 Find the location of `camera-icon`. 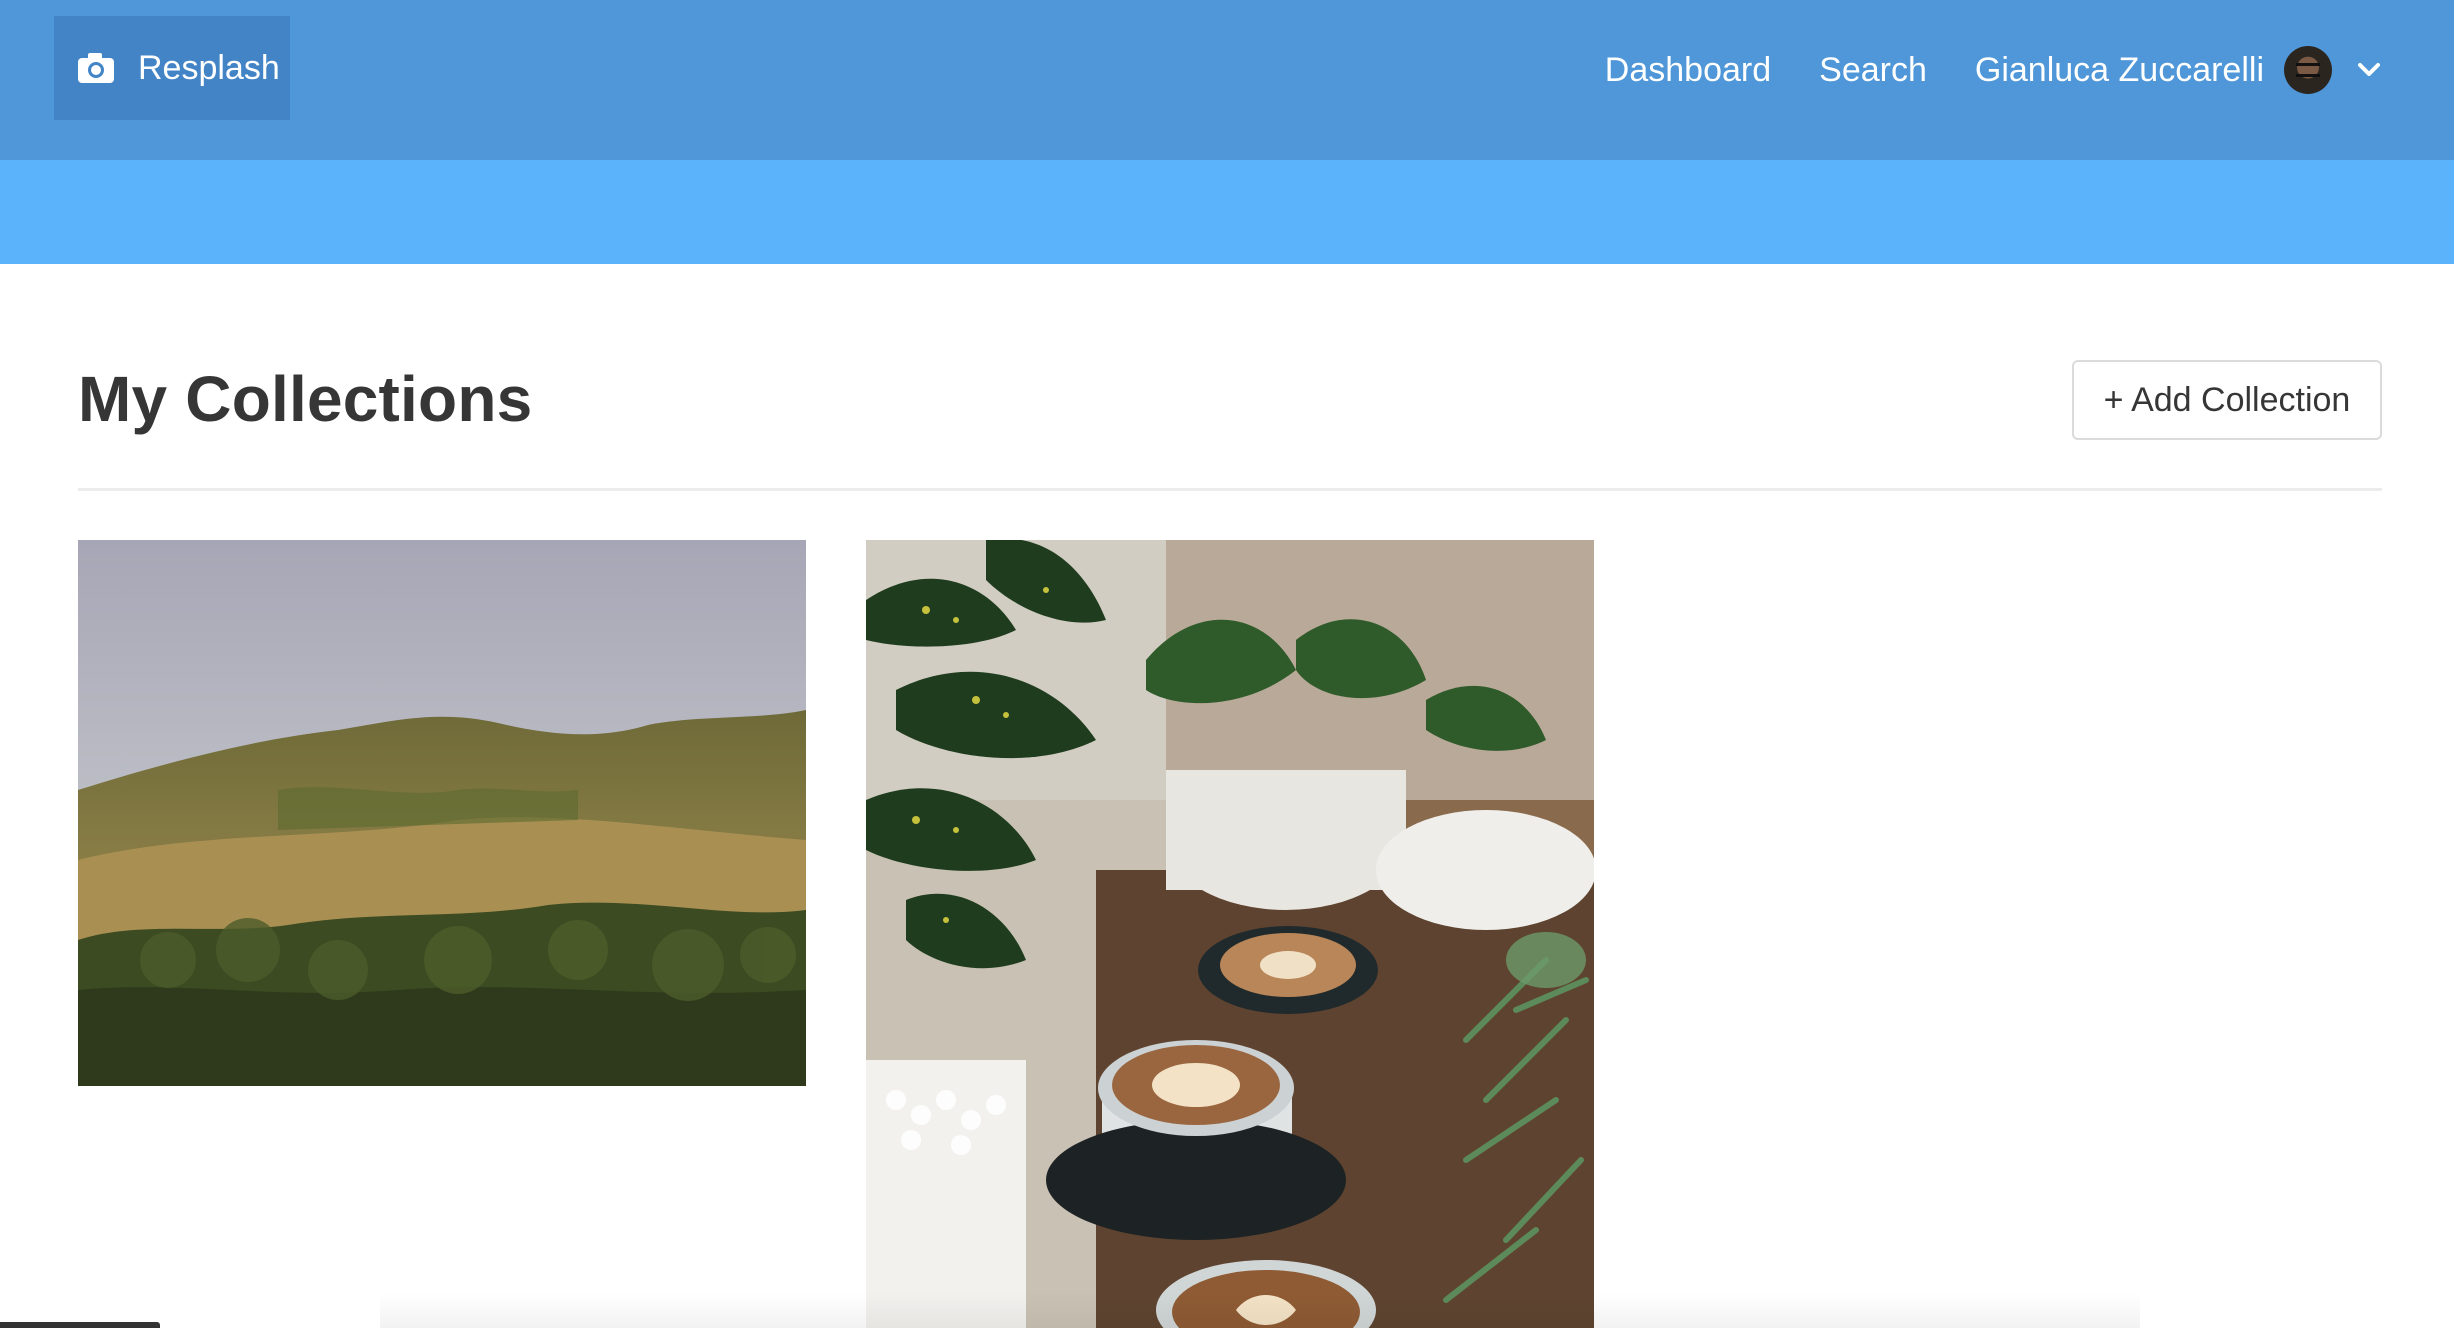

camera-icon is located at coordinates (96, 68).